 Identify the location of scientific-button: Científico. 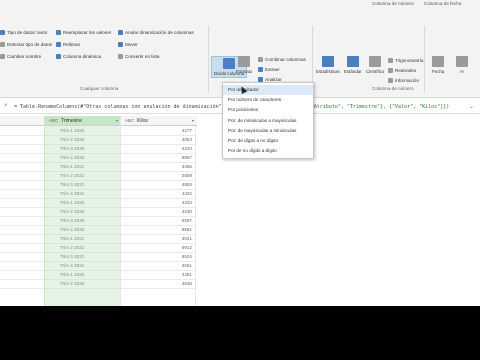
(375, 65).